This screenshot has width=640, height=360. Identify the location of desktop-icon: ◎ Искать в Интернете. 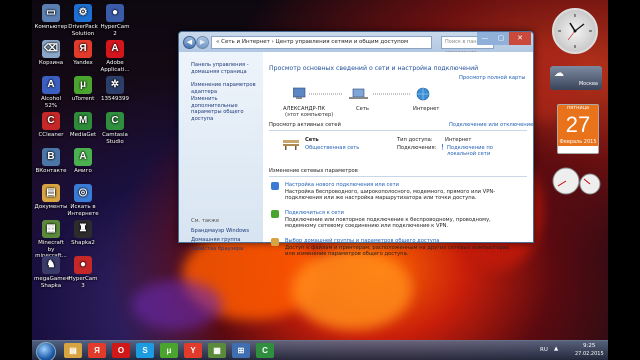
(83, 200).